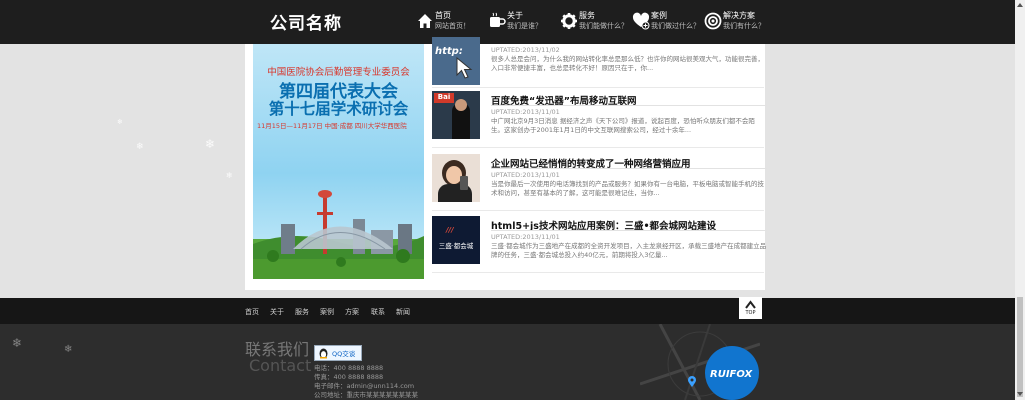  I want to click on site-logo: 公司名称, so click(306, 21).